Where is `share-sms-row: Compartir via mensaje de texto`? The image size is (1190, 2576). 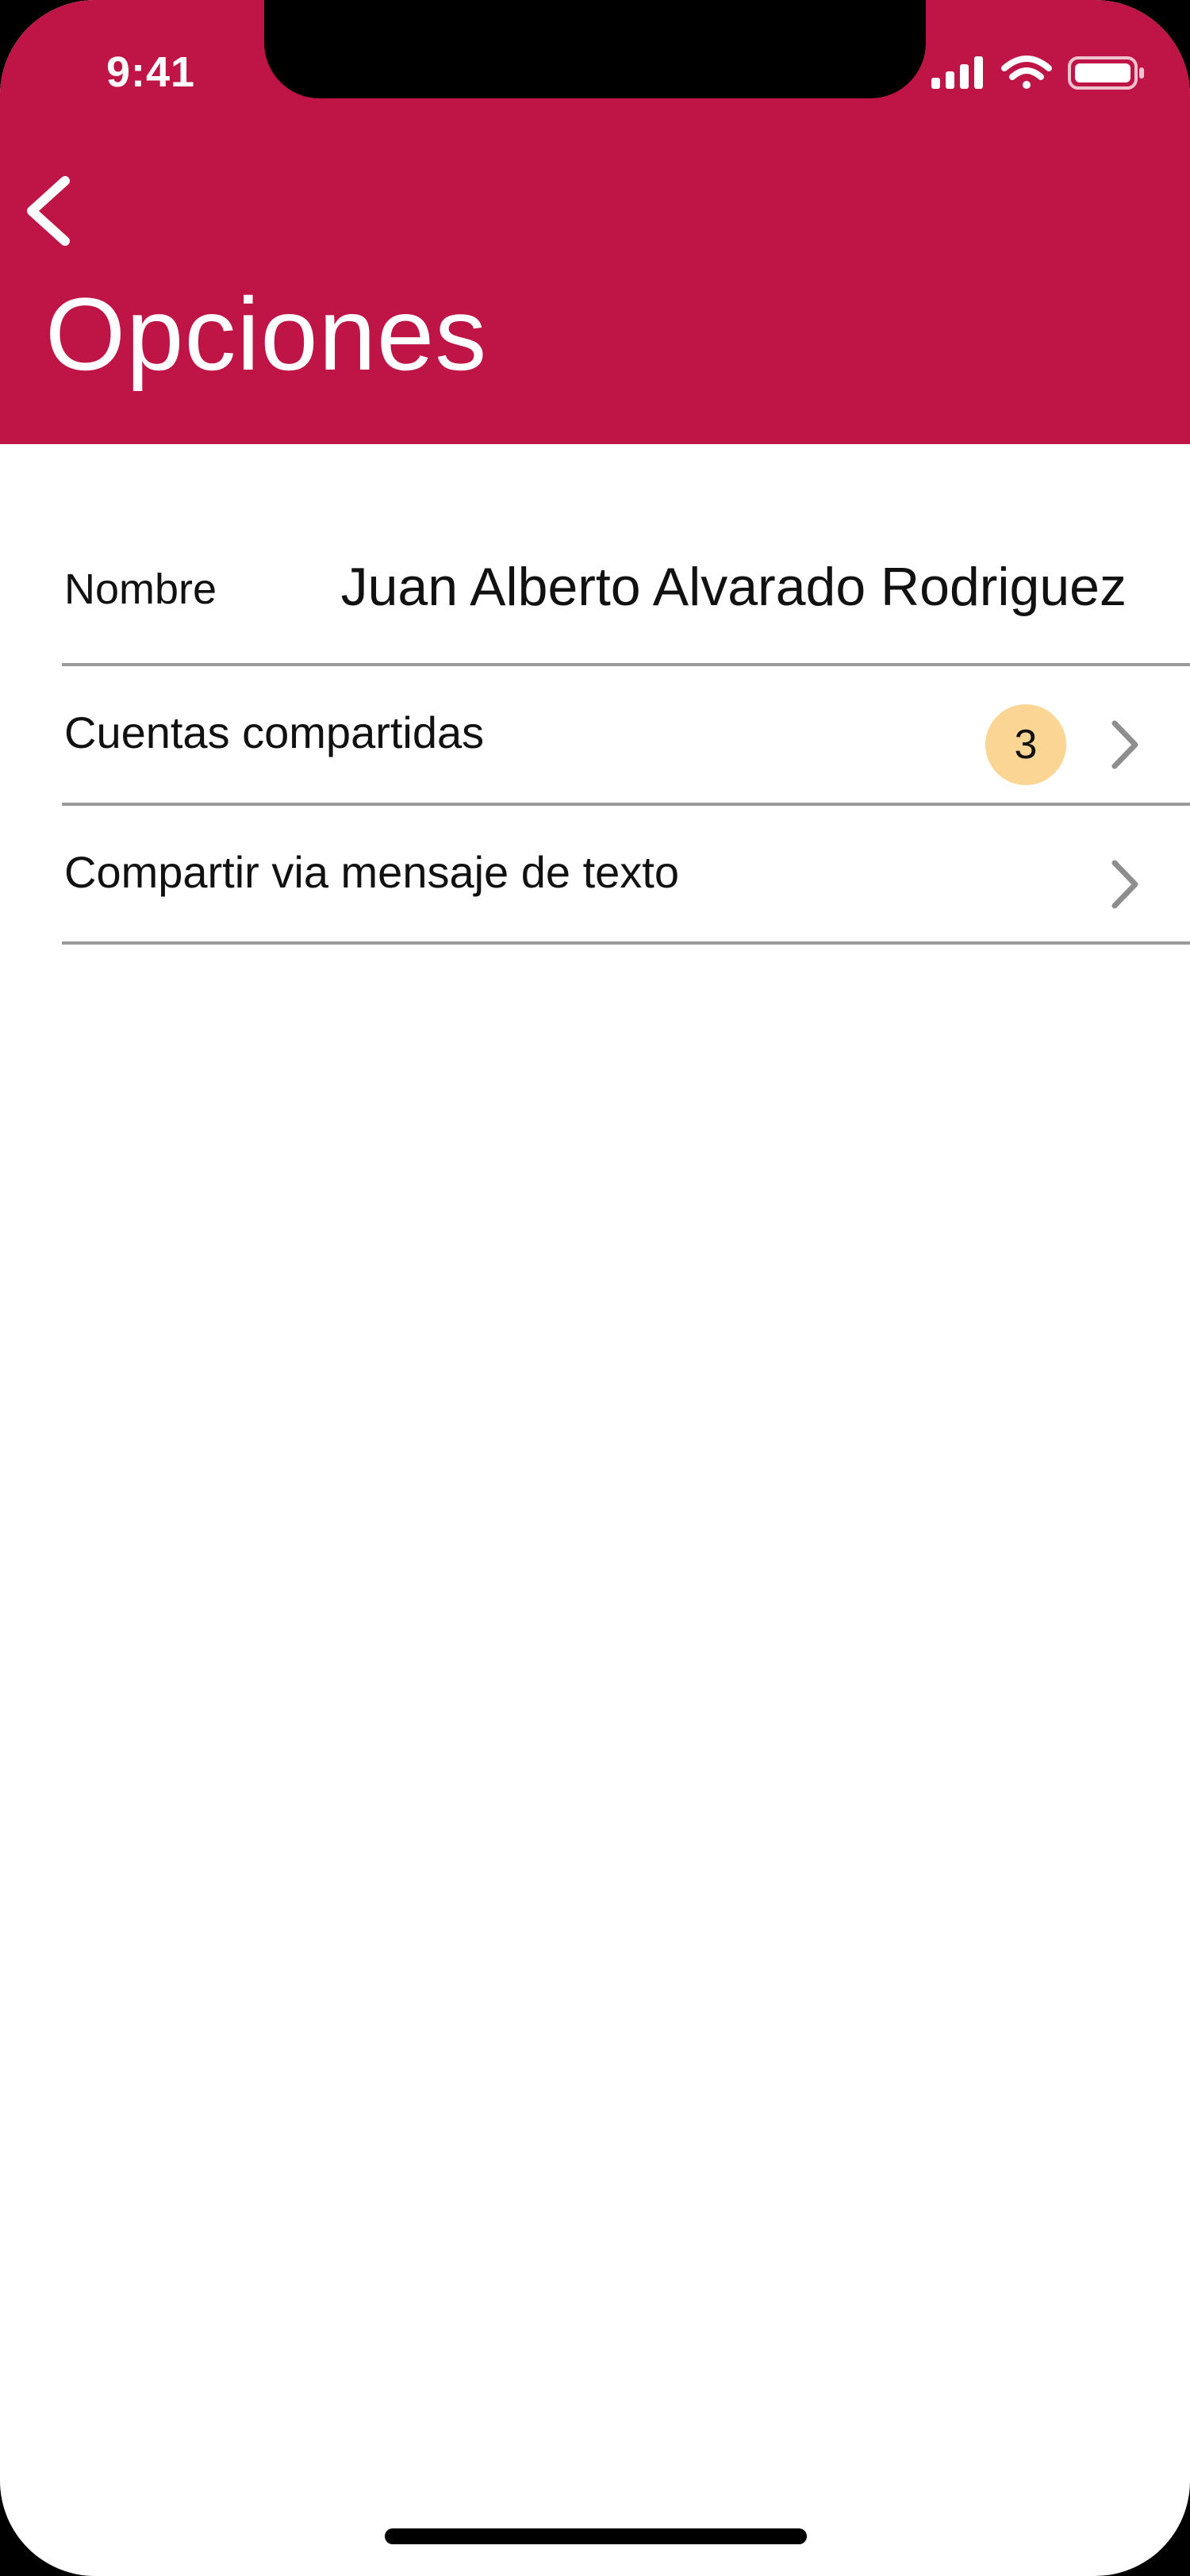 share-sms-row: Compartir via mensaje de texto is located at coordinates (595, 876).